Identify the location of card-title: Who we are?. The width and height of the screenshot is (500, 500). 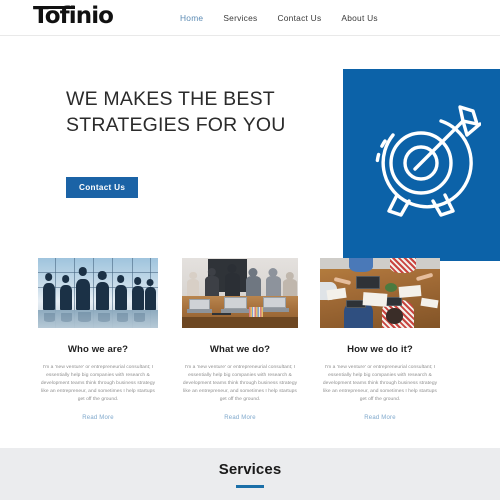
(98, 349).